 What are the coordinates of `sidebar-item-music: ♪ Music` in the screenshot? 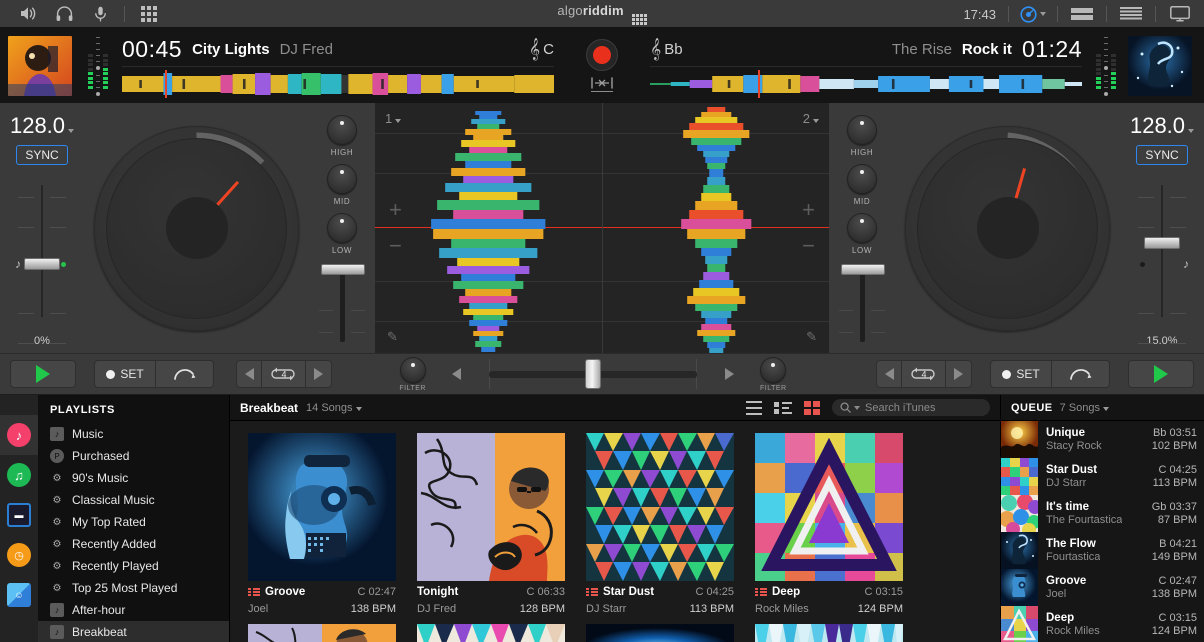 It's located at (133, 434).